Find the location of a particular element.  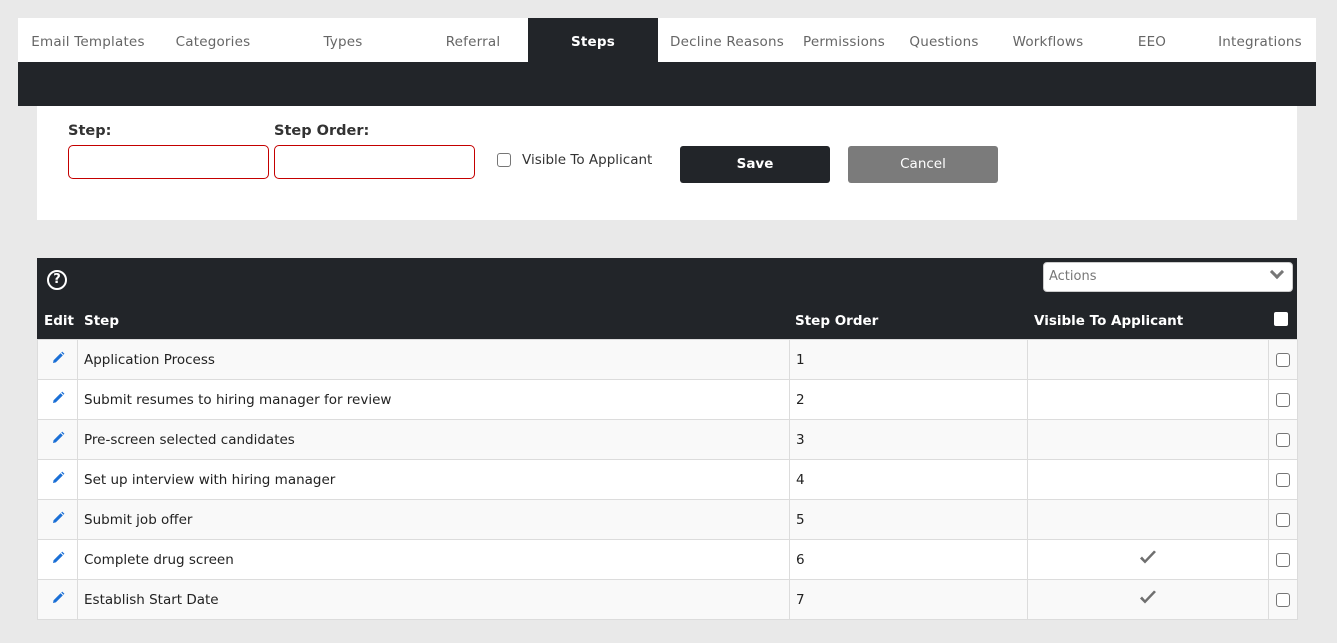

tab-eeo: EEO is located at coordinates (1152, 40).